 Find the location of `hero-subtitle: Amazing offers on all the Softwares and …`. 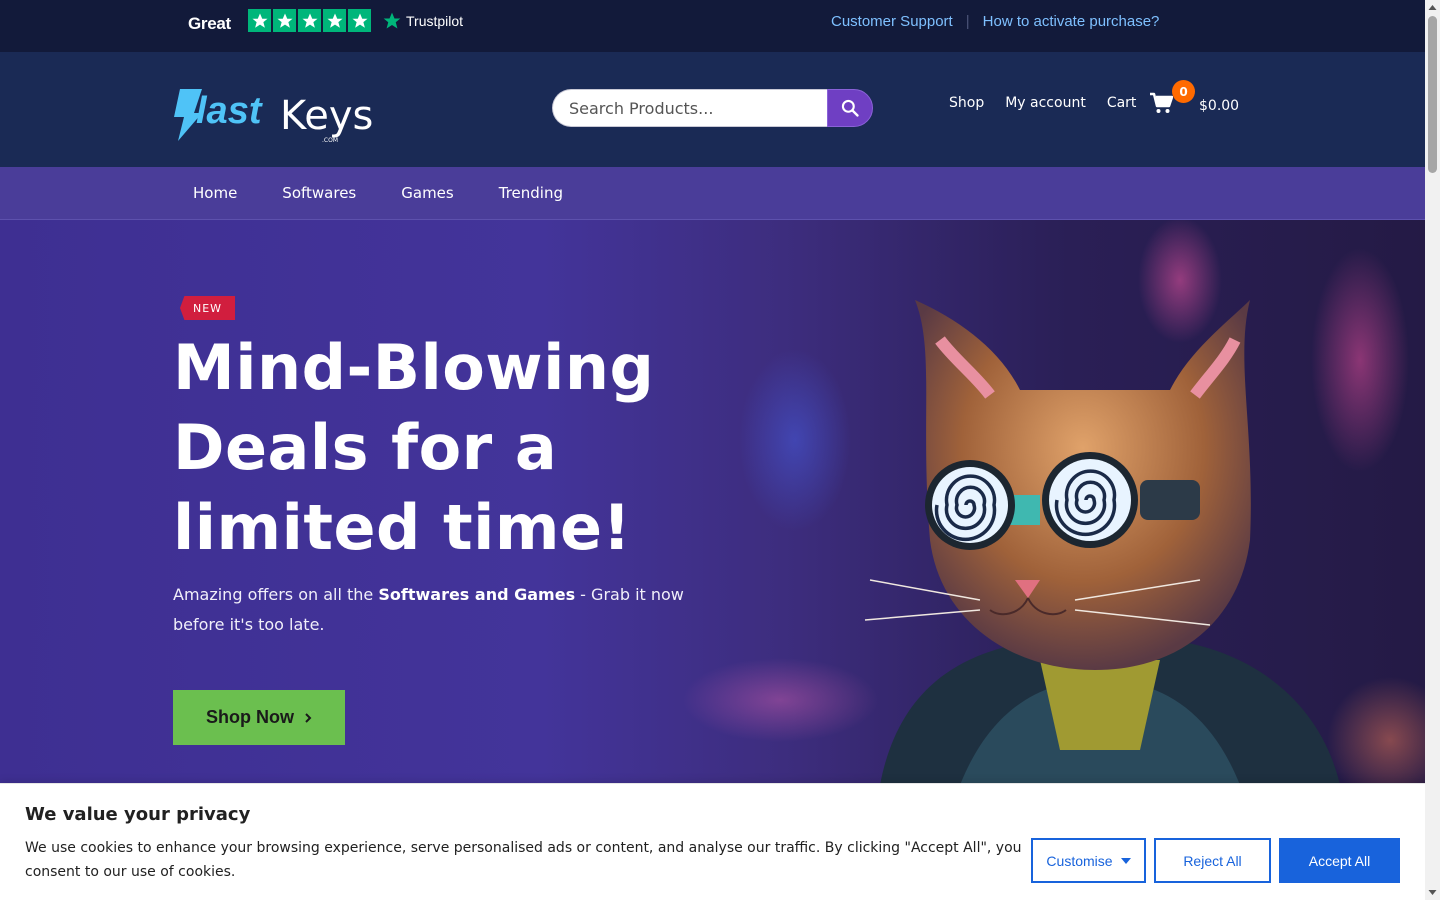

hero-subtitle: Amazing offers on all the Softwares and … is located at coordinates (438, 610).